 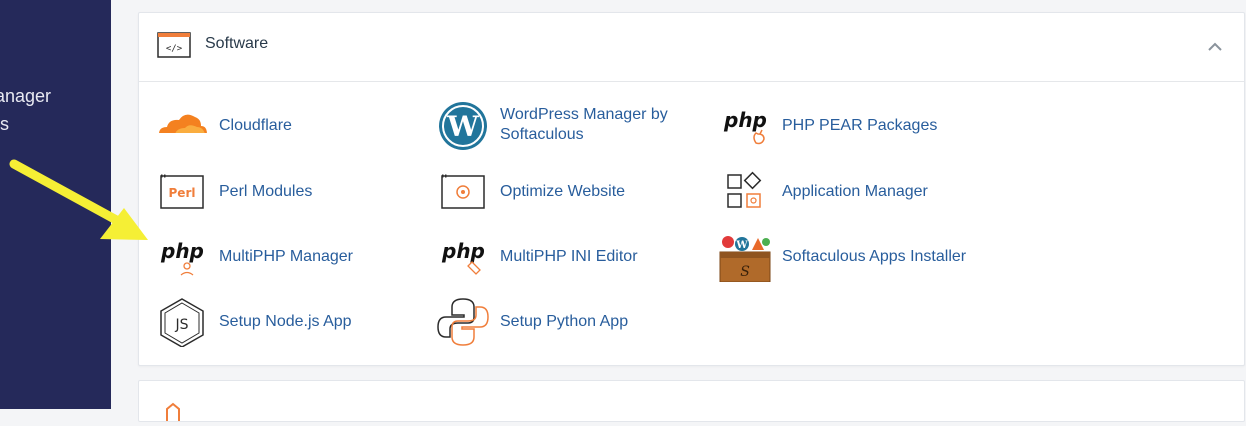 I want to click on app-manager-icon, so click(x=745, y=192).